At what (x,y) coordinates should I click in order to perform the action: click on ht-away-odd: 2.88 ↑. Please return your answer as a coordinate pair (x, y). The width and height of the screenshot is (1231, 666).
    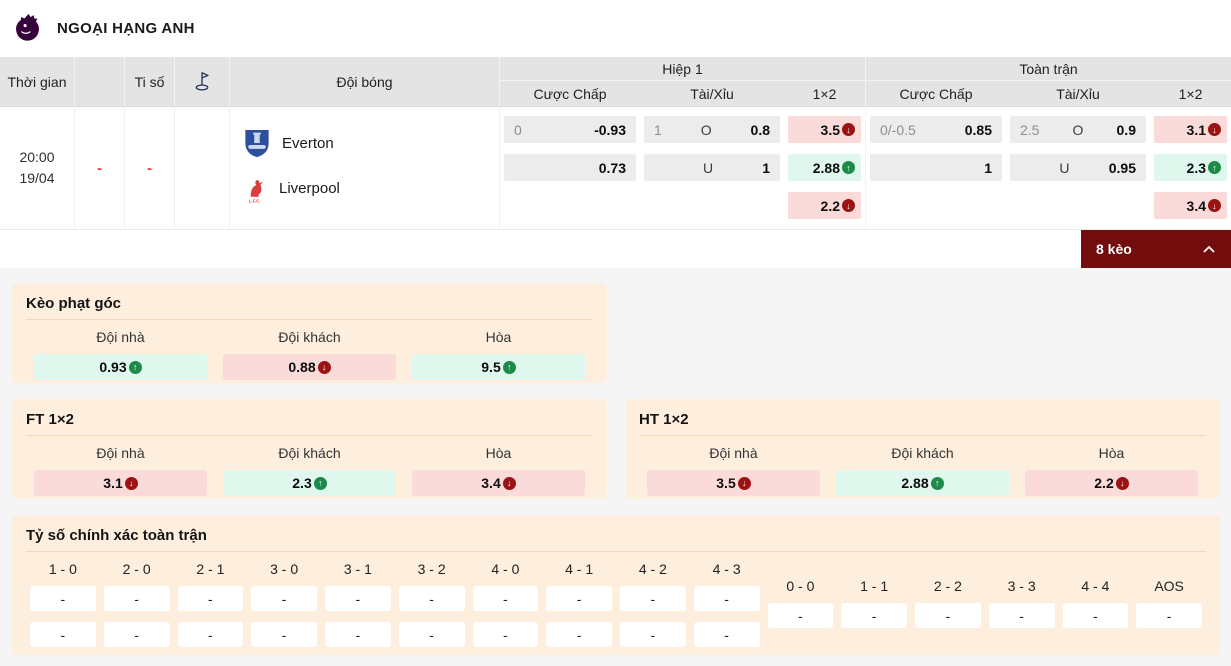
    Looking at the image, I should click on (922, 483).